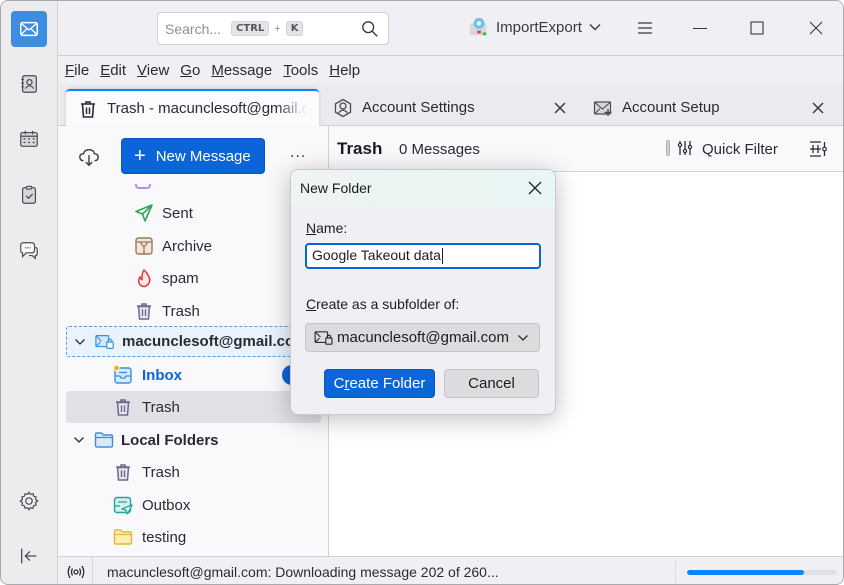 This screenshot has width=844, height=585. Describe the element at coordinates (423, 256) in the screenshot. I see `folder-name-input: Google Takeout data` at that location.